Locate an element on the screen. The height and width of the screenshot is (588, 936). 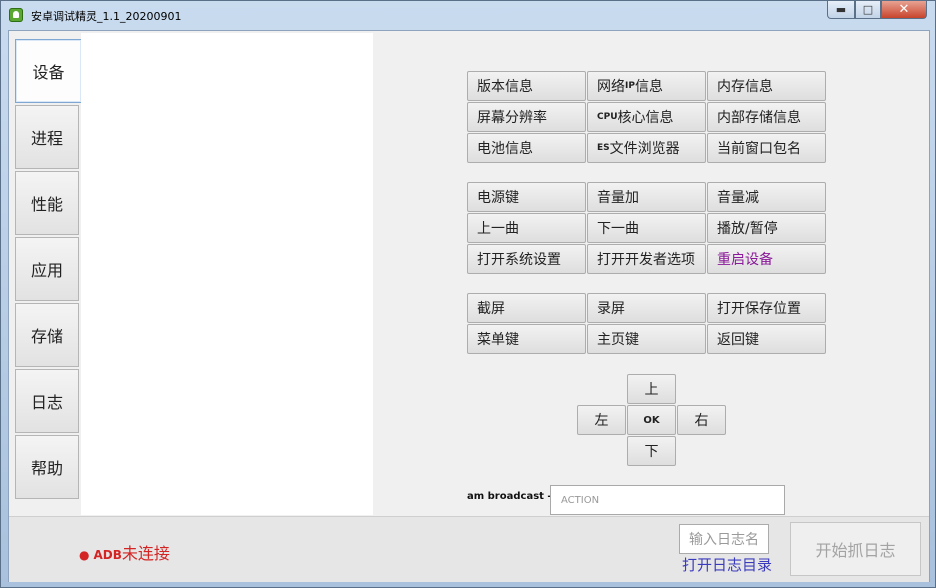
dpad-up-button: 上 is located at coordinates (651, 389).